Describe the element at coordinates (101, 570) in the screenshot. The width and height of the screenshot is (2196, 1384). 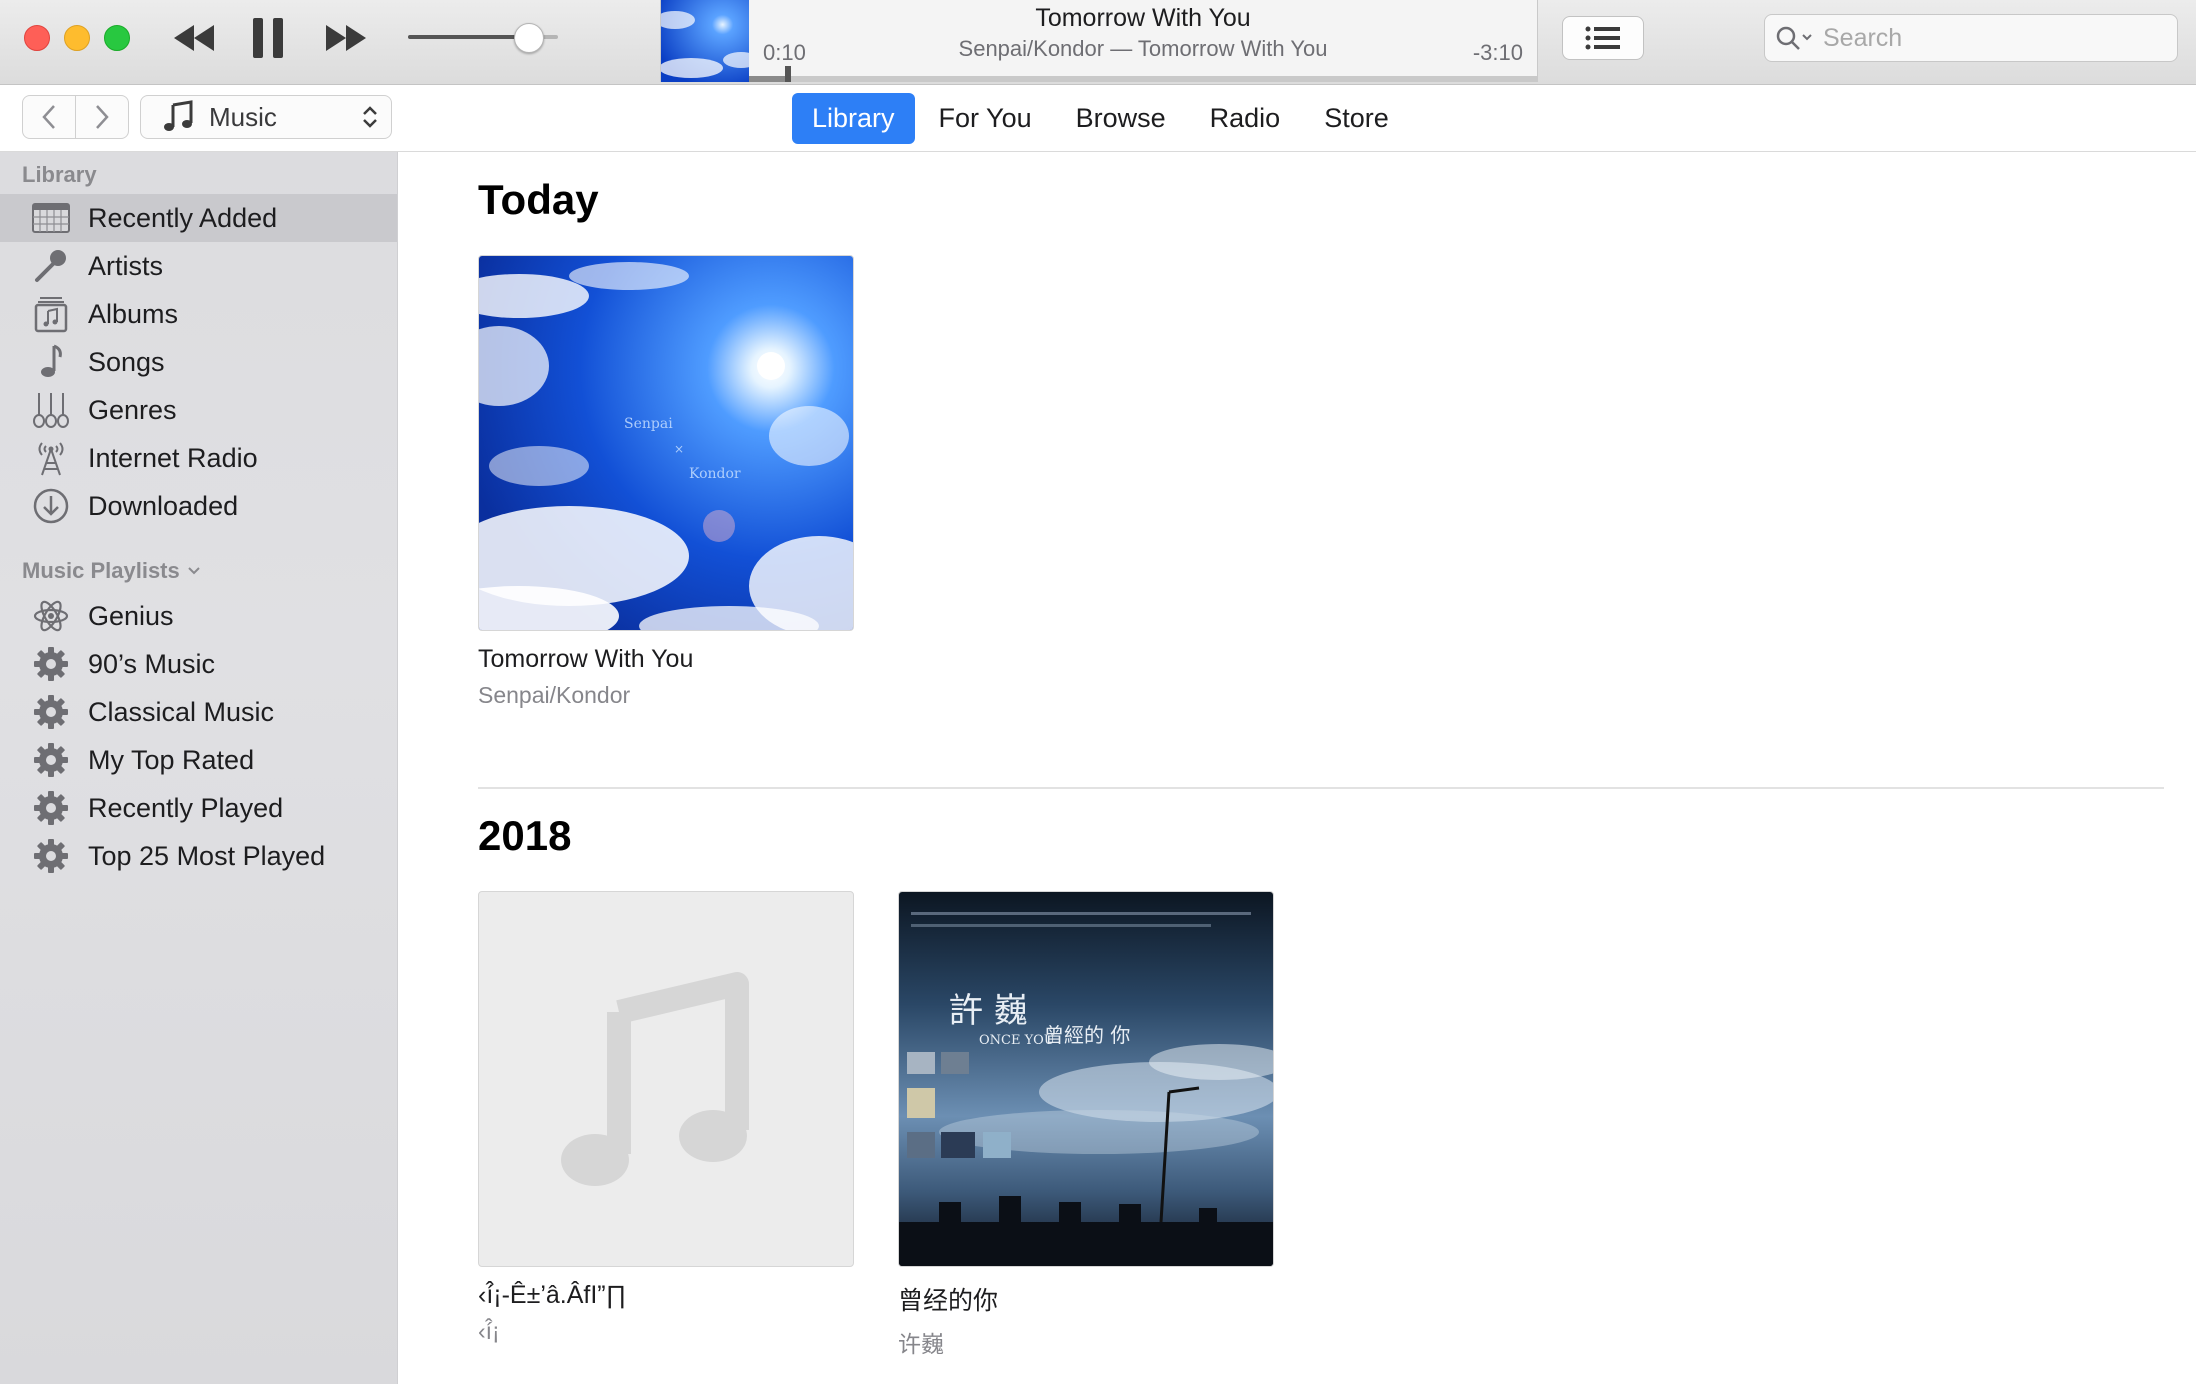
I see `playlists-header-label: Music Playlists` at that location.